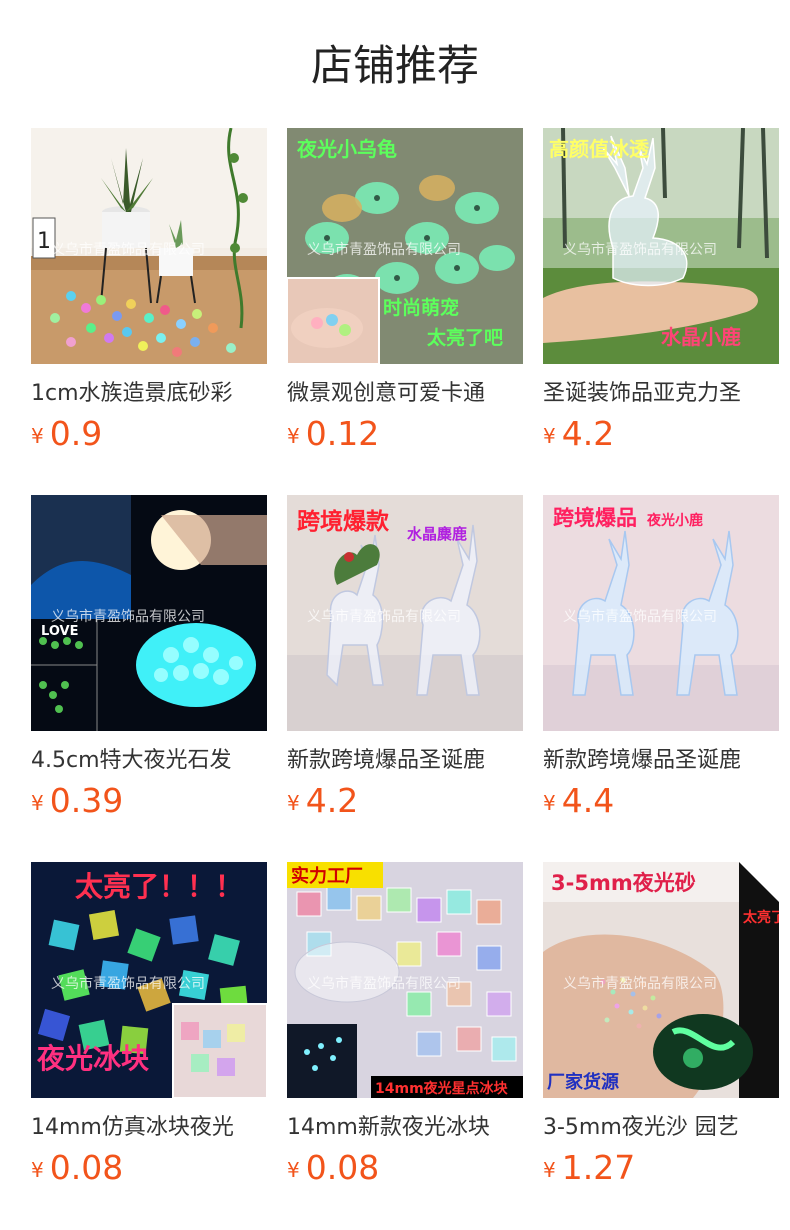 This screenshot has height=1230, width=790. What do you see at coordinates (701, 337) in the screenshot?
I see `overlay-text: 水晶小鹿` at bounding box center [701, 337].